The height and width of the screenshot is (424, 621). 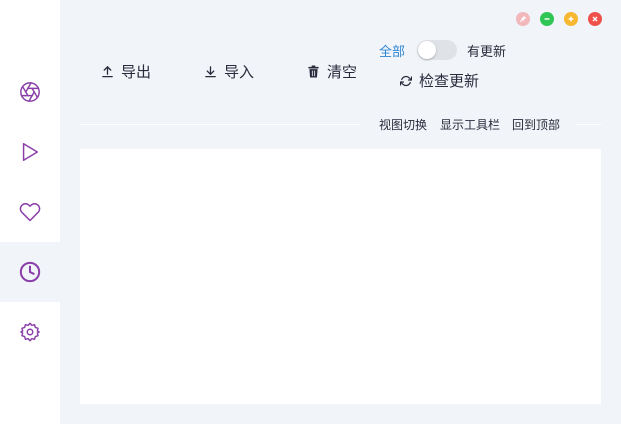 I want to click on nav-item-play, so click(x=30, y=152).